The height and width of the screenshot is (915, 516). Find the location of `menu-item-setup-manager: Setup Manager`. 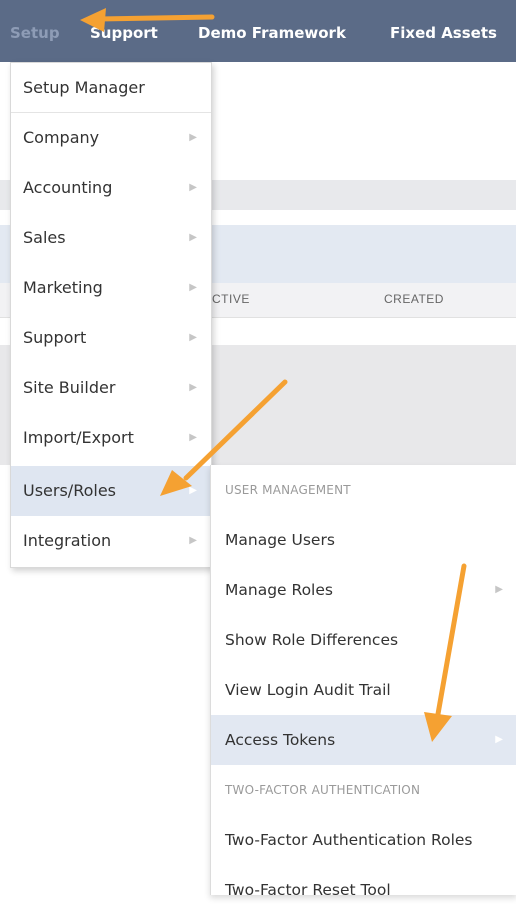

menu-item-setup-manager: Setup Manager is located at coordinates (111, 88).